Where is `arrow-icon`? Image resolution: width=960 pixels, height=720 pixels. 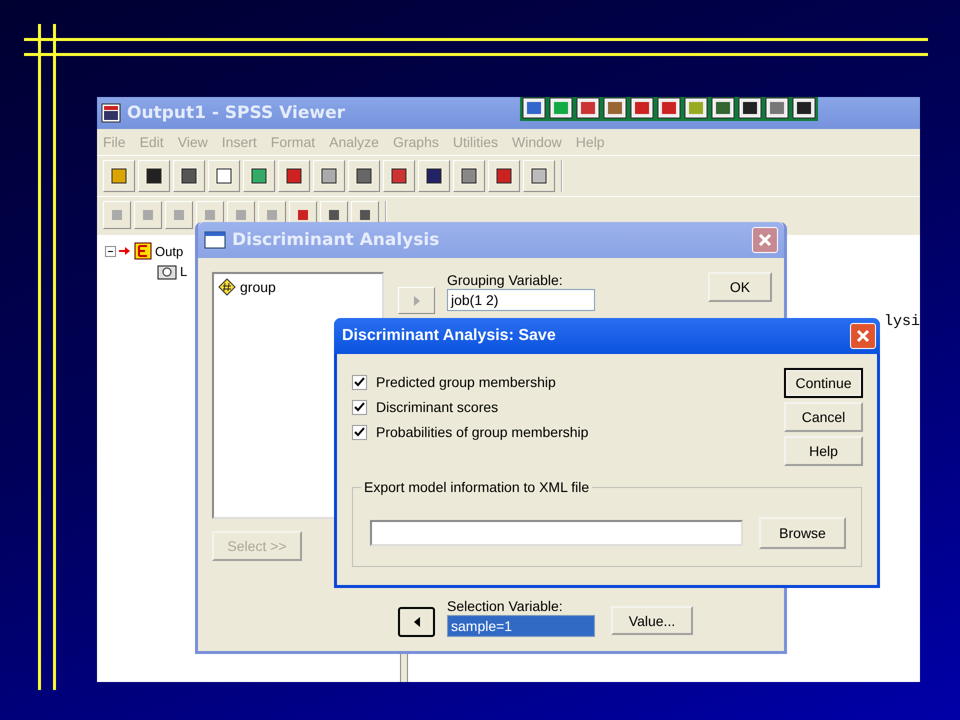 arrow-icon is located at coordinates (125, 251).